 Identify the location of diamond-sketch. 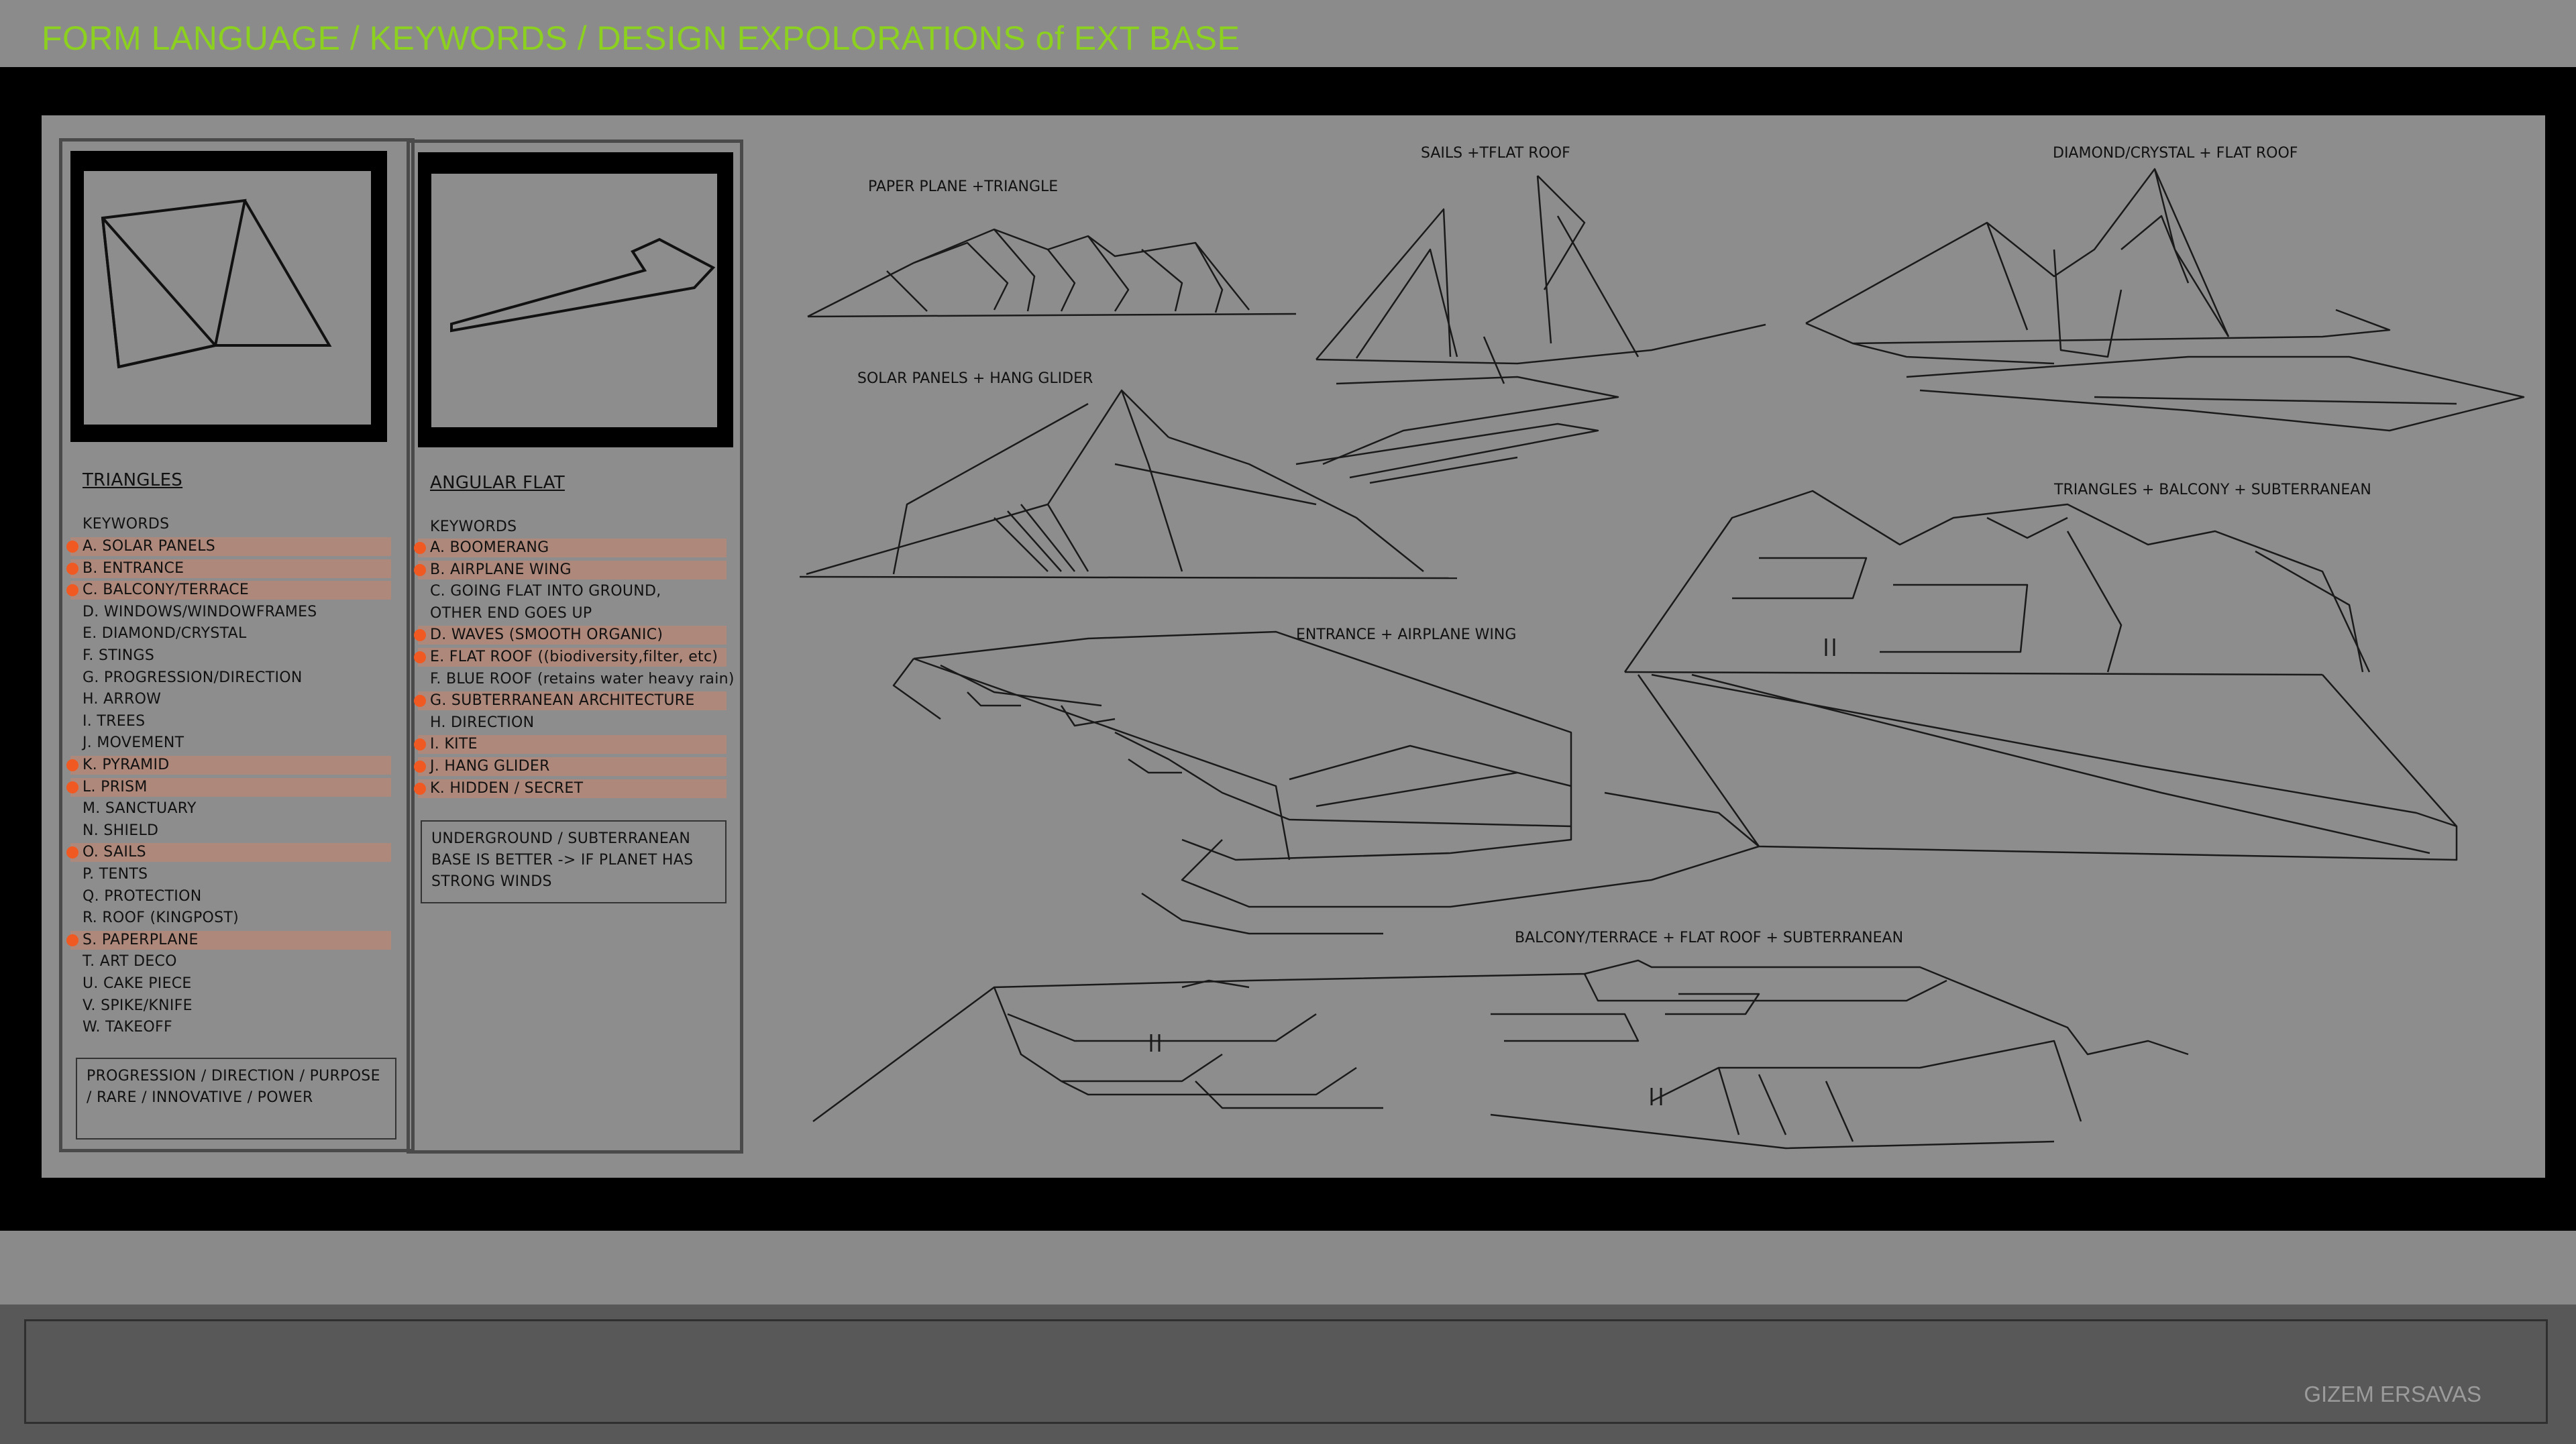
(2165, 300).